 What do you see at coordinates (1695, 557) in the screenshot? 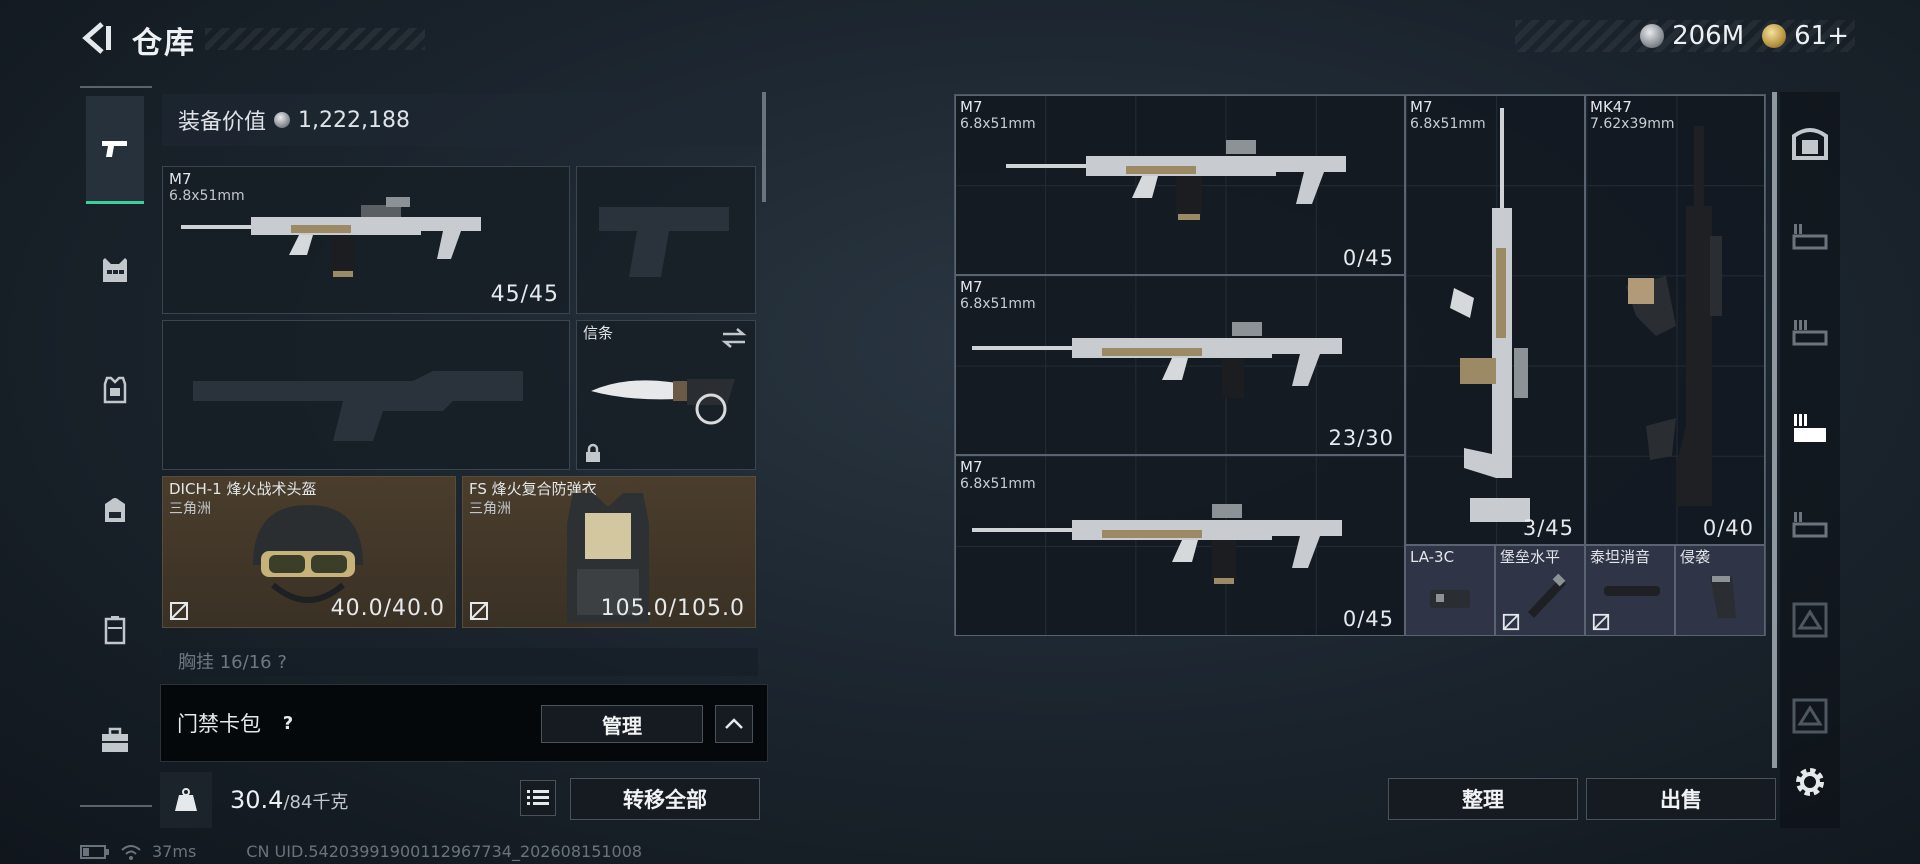
I see `attachment-name: 侵袭` at bounding box center [1695, 557].